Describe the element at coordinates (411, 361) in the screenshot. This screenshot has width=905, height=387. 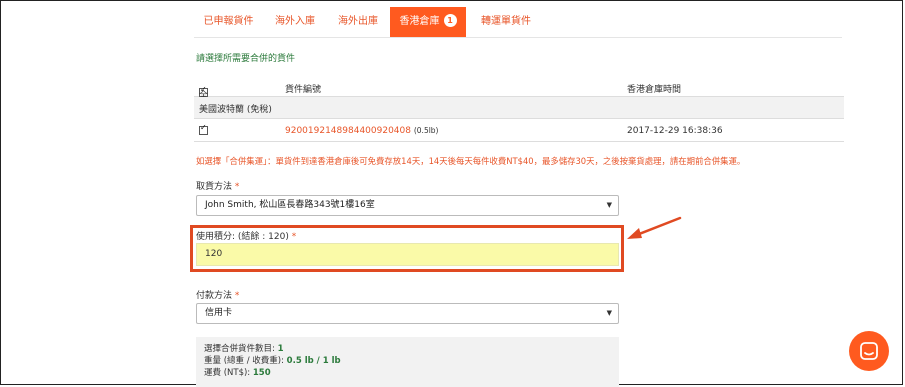
I see `summary-weight: 重量 (總重 / 收費重): 0.5 lb / 1 lb` at that location.